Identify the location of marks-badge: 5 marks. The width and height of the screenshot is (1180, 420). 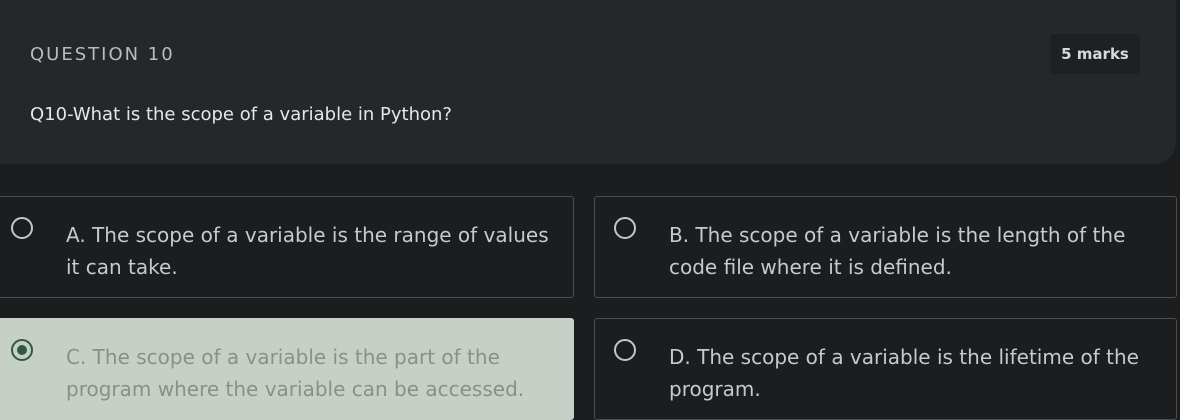
(1095, 54).